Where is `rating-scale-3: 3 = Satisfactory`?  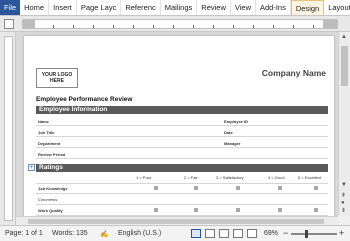
rating-scale-3: 3 = Satisfactory is located at coordinates (230, 177).